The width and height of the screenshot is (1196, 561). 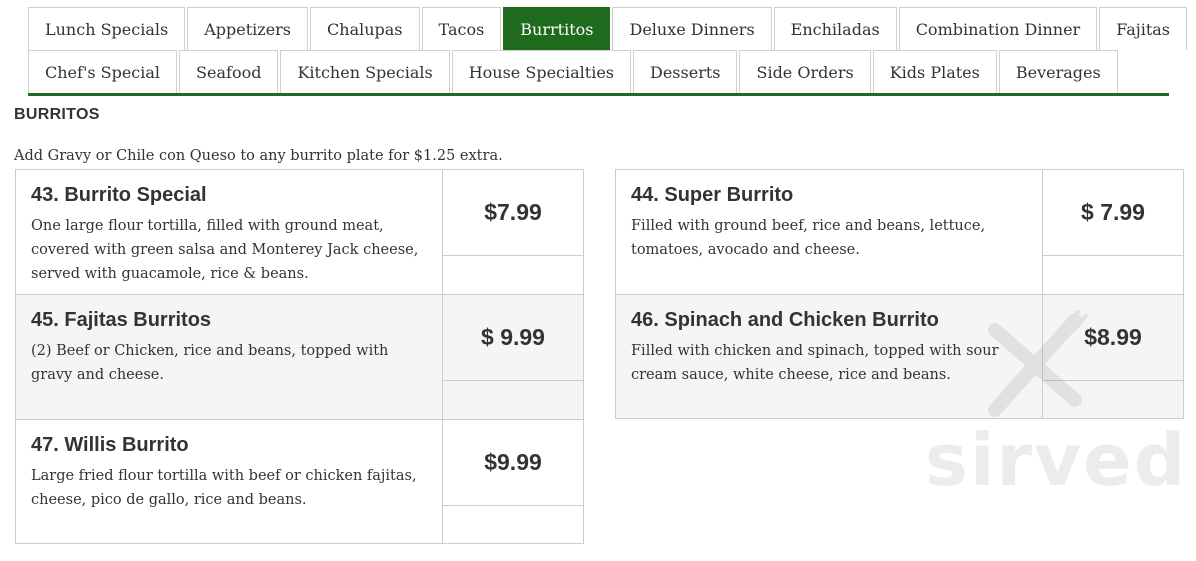 I want to click on tab-beverages: Beverages, so click(x=1058, y=71).